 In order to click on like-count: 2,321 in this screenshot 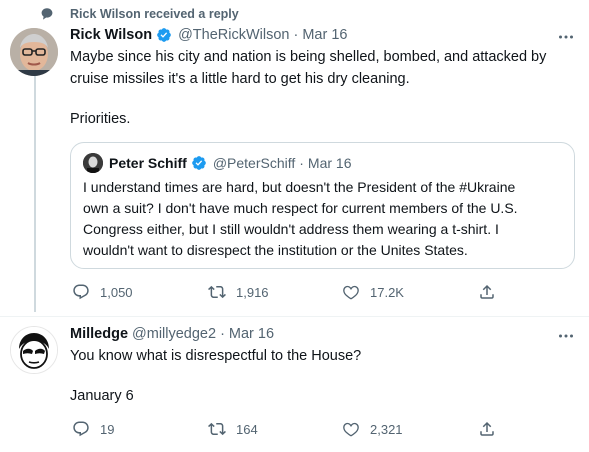, I will do `click(386, 429)`.